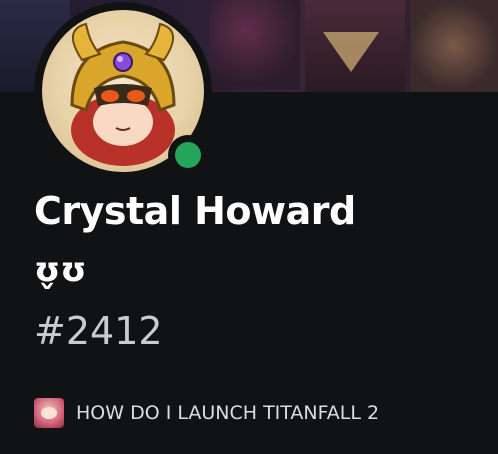  Describe the element at coordinates (60, 270) in the screenshot. I see `pronoun-emote: ʊ̬ʊ` at that location.